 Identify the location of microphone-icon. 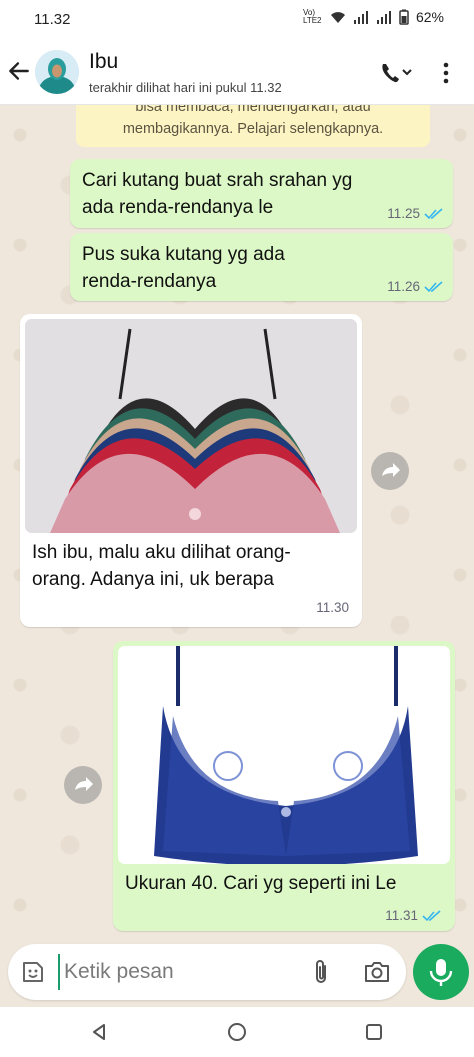
(441, 972).